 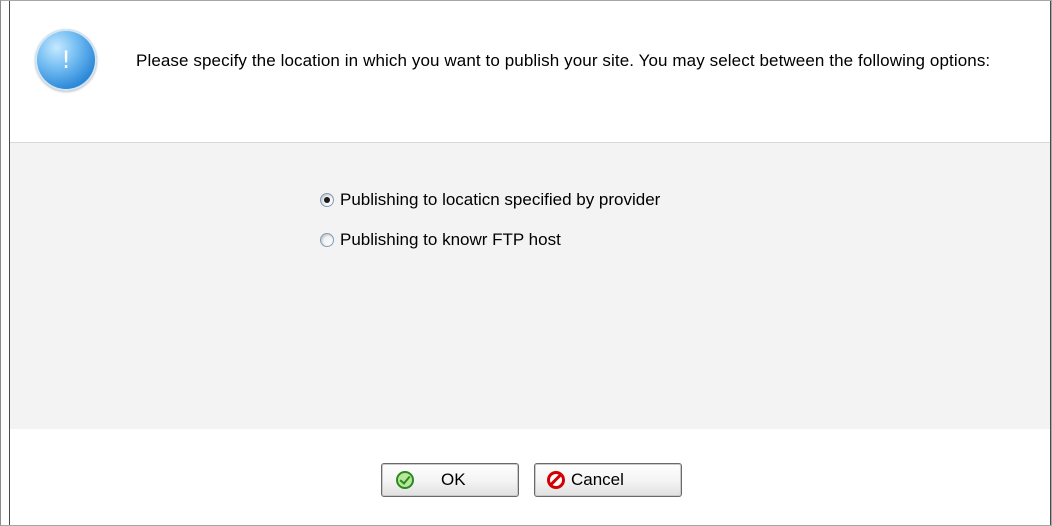 I want to click on ok-button: OK, so click(x=450, y=480).